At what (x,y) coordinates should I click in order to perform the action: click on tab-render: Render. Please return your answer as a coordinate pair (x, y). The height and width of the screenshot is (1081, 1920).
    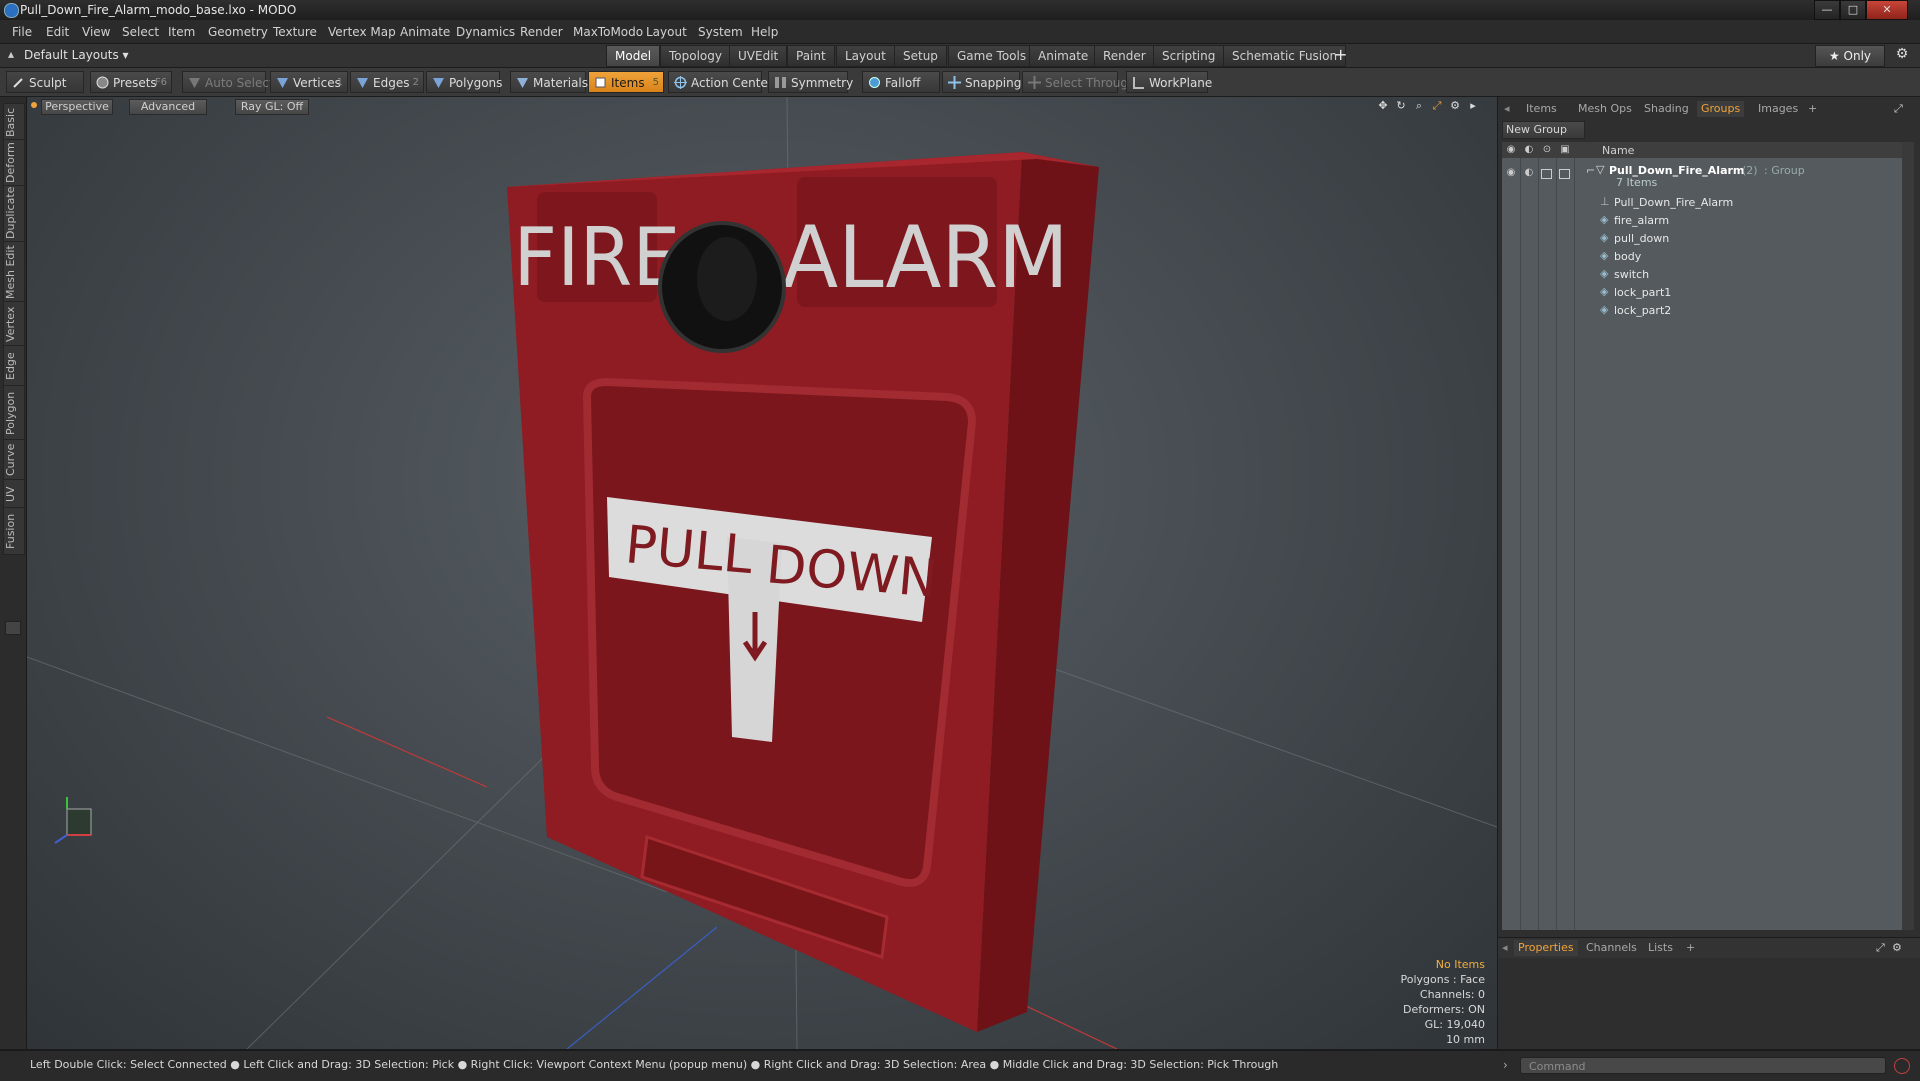
    Looking at the image, I should click on (1124, 56).